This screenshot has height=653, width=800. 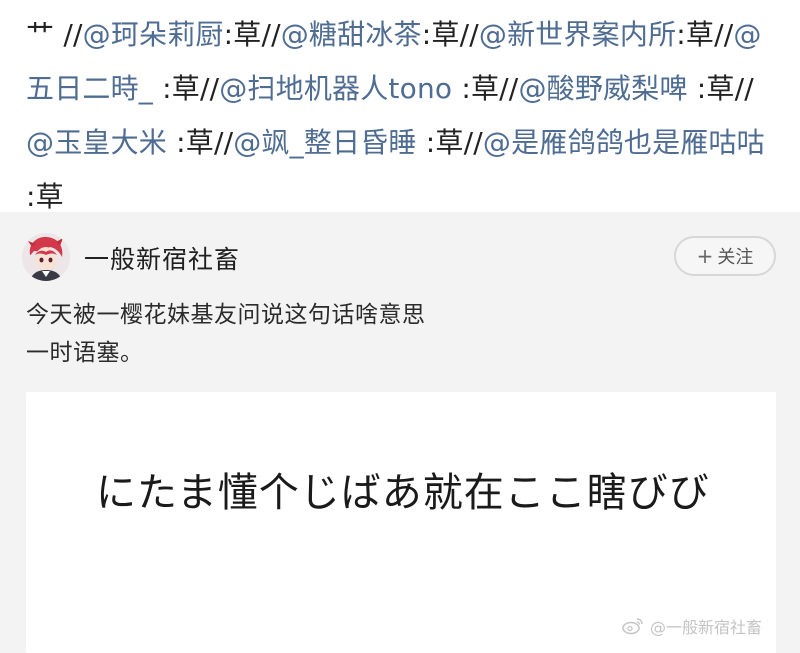 I want to click on watermark-text: @一般新宿社畜, so click(x=705, y=627).